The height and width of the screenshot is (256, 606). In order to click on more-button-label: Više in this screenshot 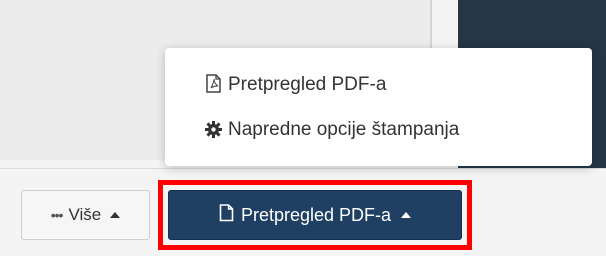, I will do `click(85, 214)`.